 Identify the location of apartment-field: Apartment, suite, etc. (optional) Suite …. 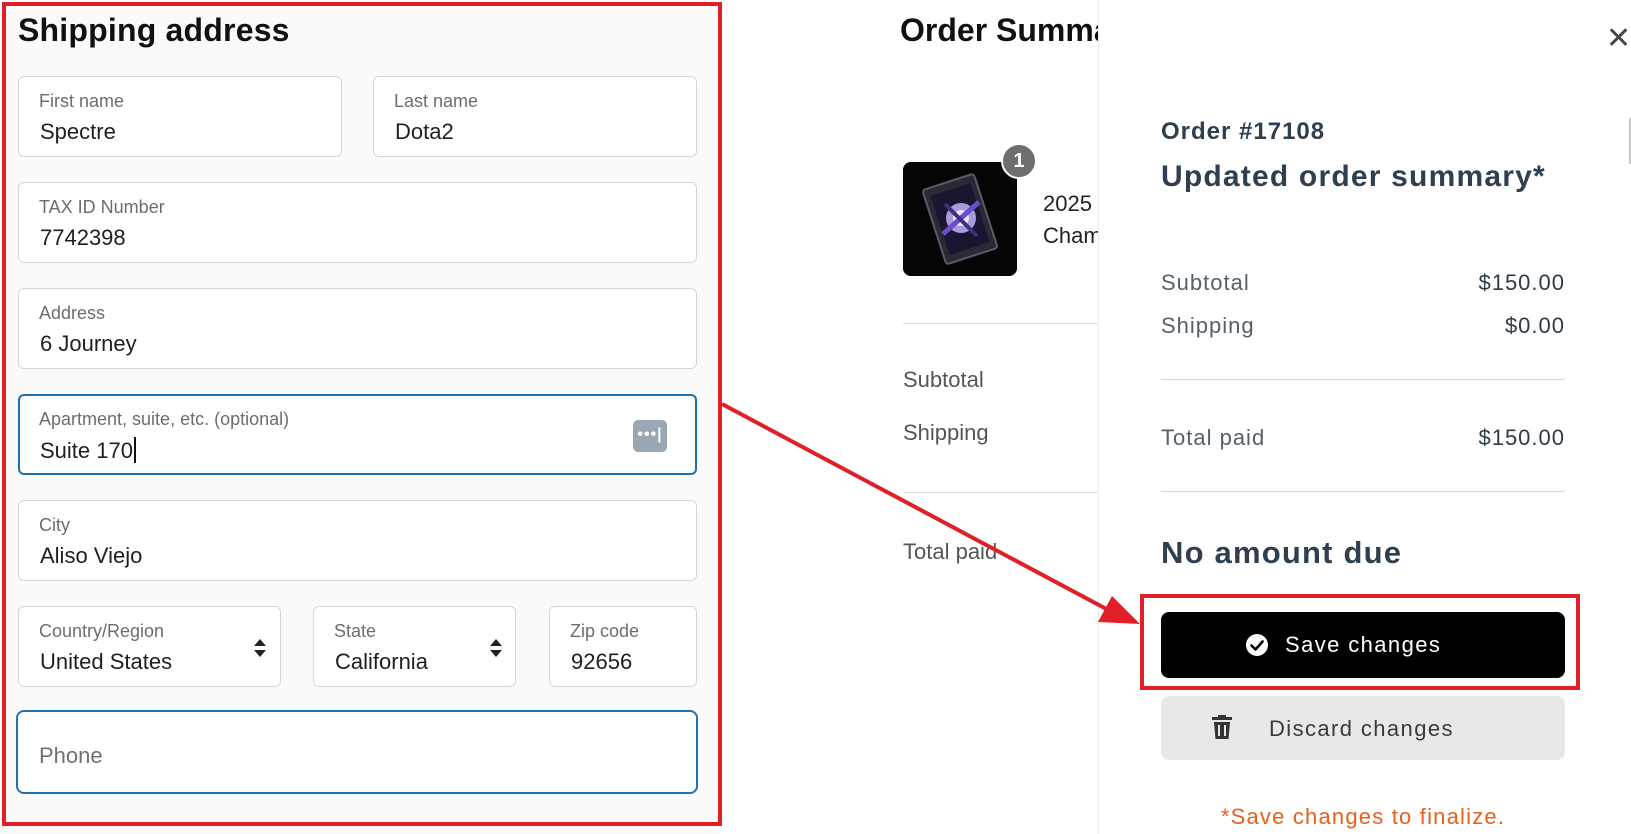
(357, 434).